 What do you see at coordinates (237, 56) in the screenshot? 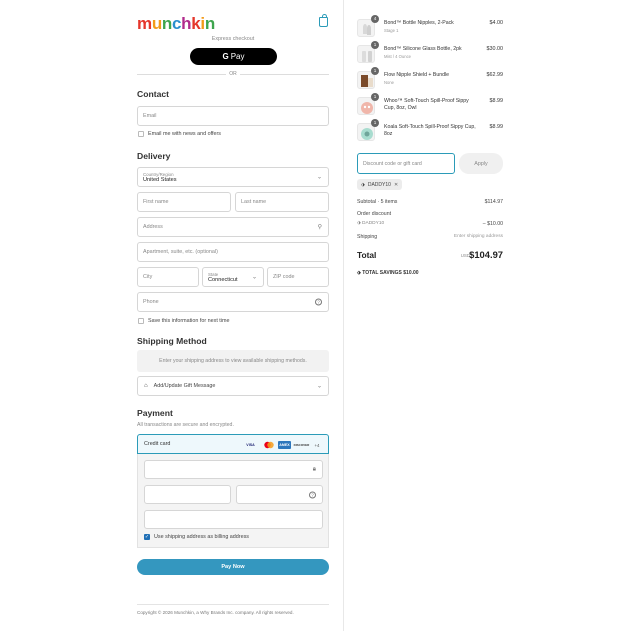
I see `gpay-label: Pay` at bounding box center [237, 56].